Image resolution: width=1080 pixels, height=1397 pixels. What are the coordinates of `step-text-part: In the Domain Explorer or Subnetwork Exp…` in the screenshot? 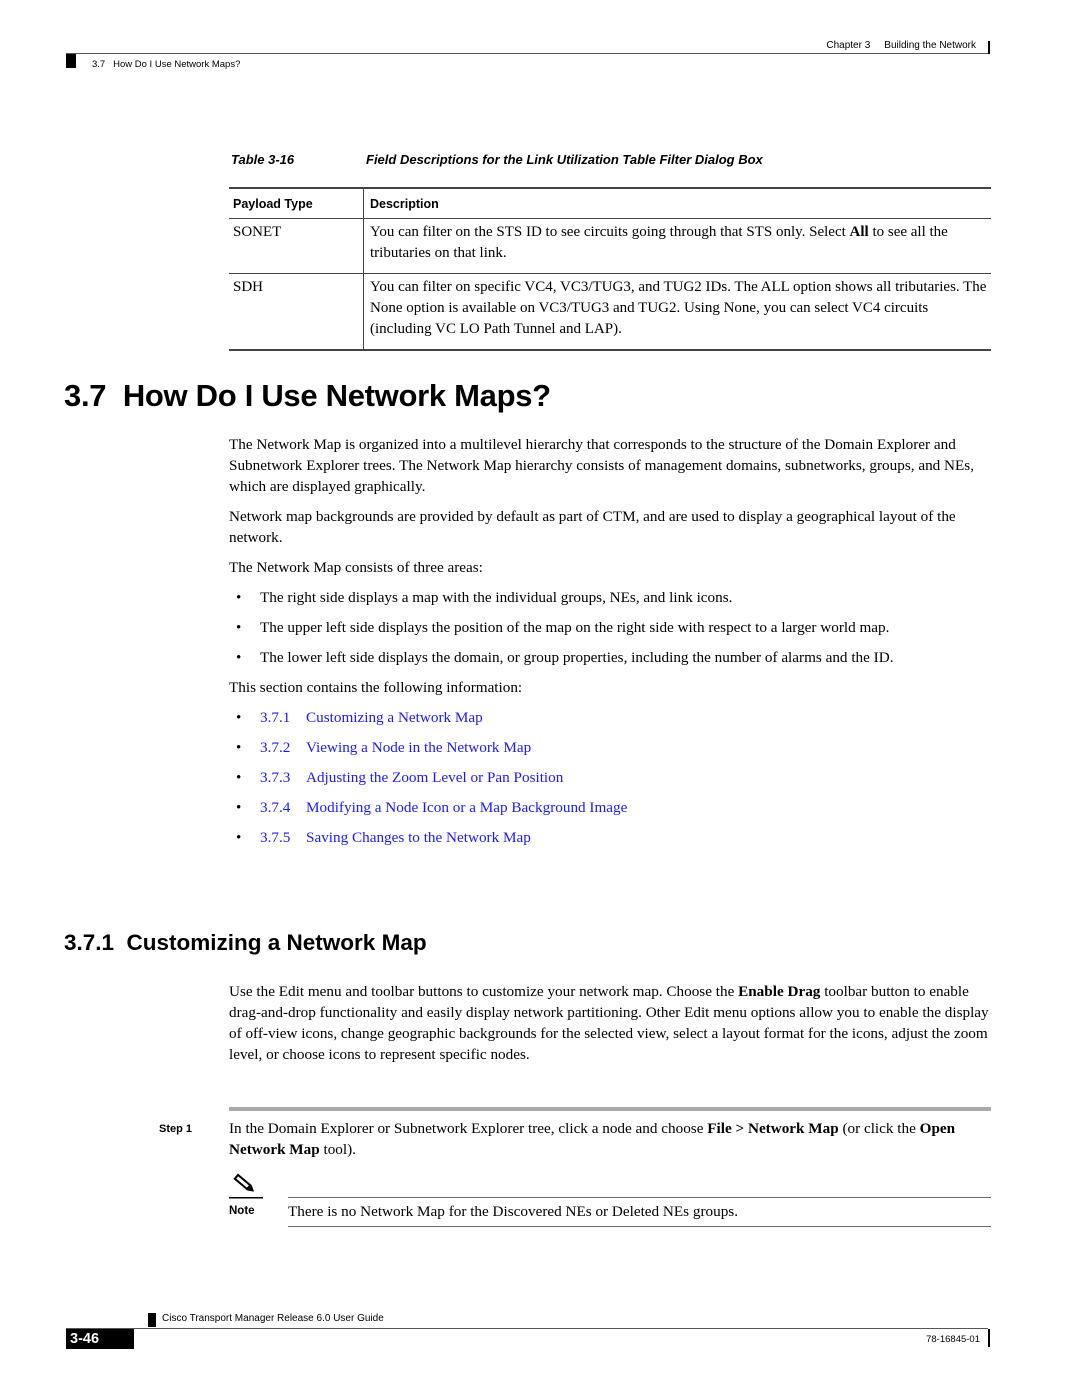 It's located at (468, 1128).